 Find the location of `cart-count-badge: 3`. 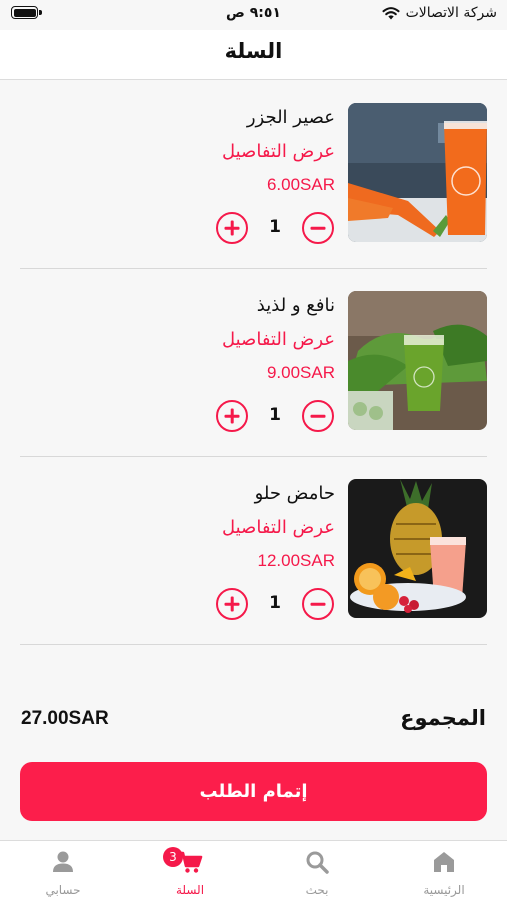

cart-count-badge: 3 is located at coordinates (173, 857).